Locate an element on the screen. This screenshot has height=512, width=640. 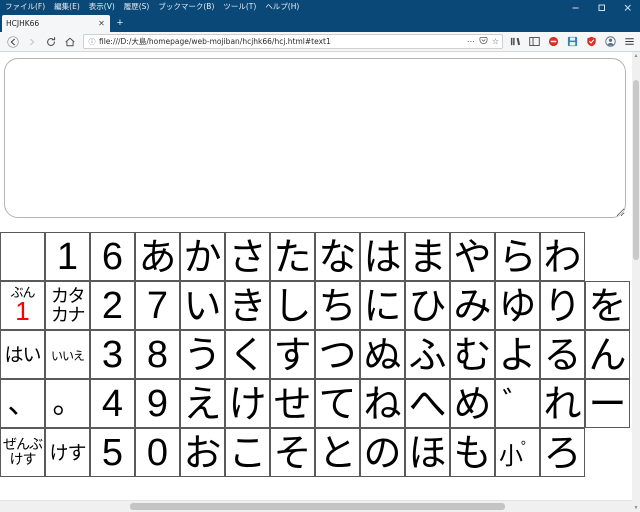
key-number-5: 5 is located at coordinates (112, 452).